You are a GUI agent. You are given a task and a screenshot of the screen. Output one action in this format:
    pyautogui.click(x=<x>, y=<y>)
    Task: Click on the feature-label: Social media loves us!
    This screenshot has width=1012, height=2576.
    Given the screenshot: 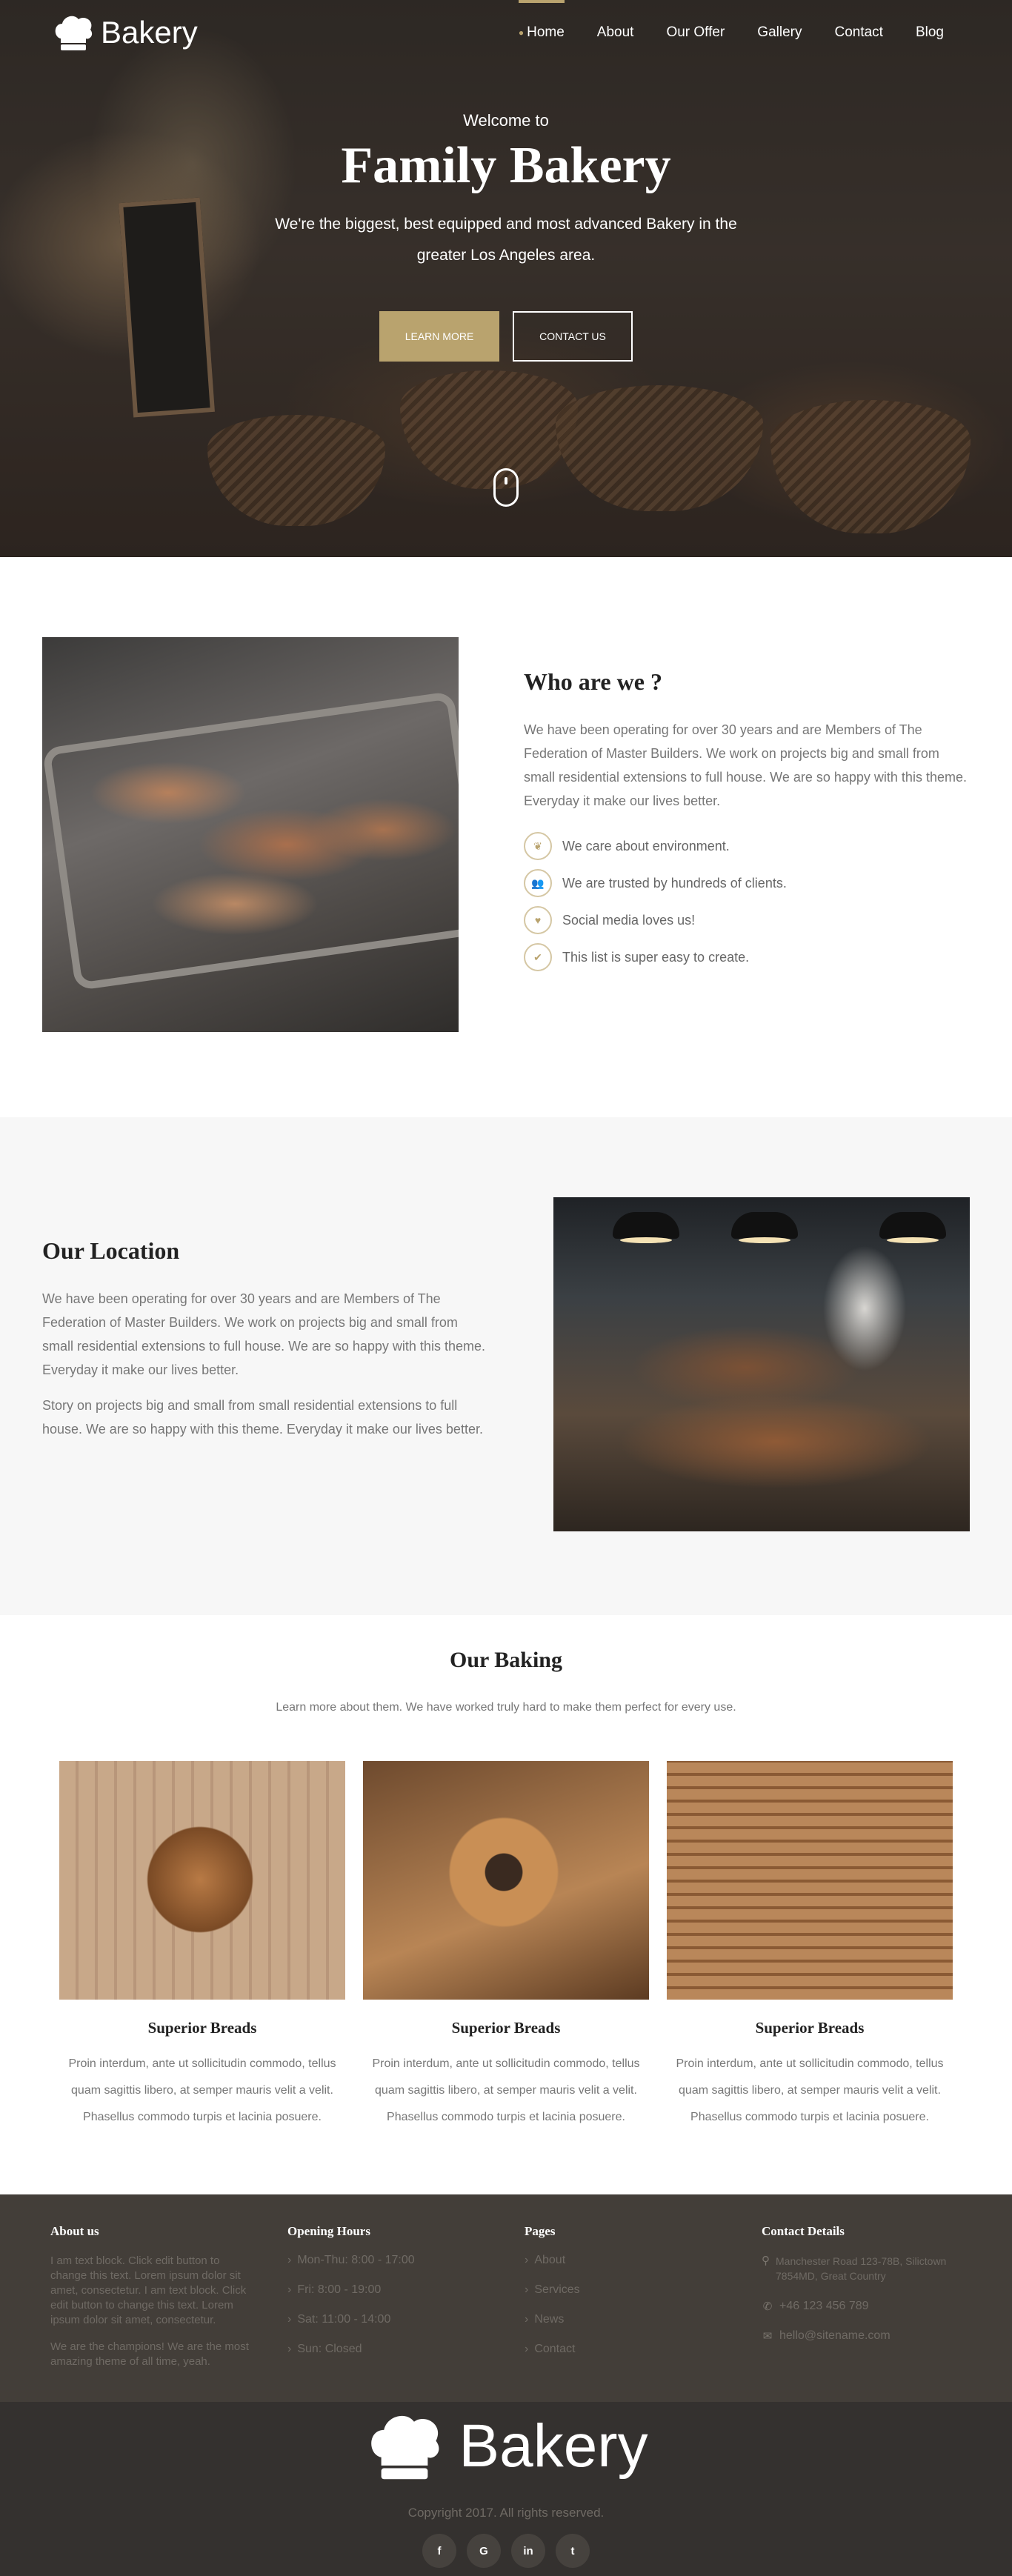 What is the action you would take?
    pyautogui.click(x=629, y=920)
    